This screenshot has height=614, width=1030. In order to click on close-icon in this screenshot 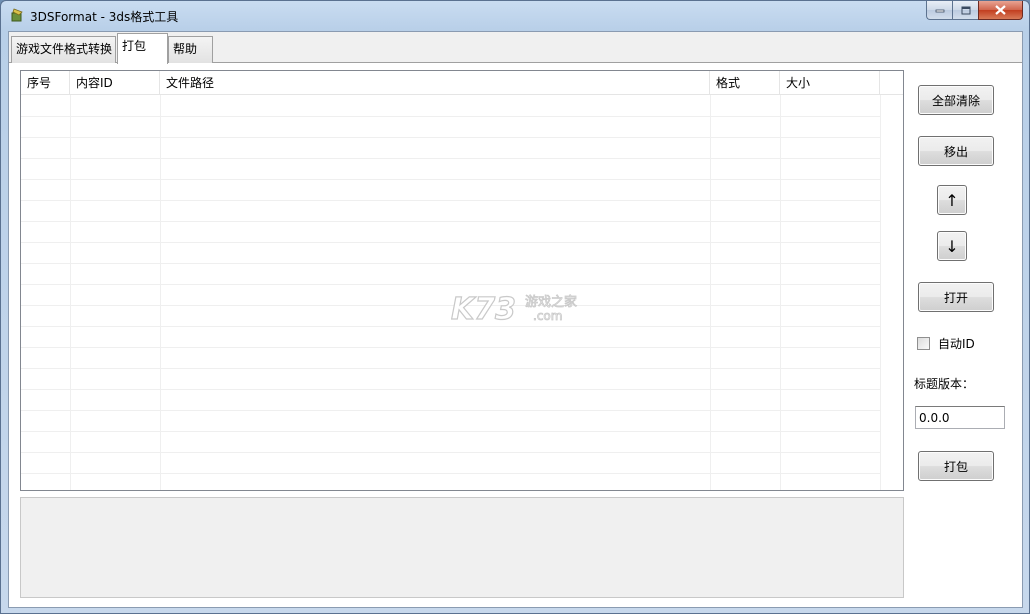, I will do `click(1000, 10)`.